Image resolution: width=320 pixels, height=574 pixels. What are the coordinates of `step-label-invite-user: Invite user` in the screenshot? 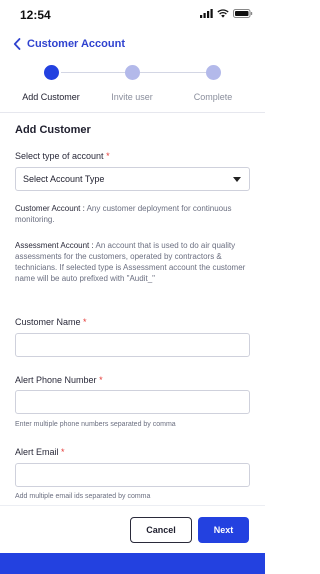 It's located at (132, 97).